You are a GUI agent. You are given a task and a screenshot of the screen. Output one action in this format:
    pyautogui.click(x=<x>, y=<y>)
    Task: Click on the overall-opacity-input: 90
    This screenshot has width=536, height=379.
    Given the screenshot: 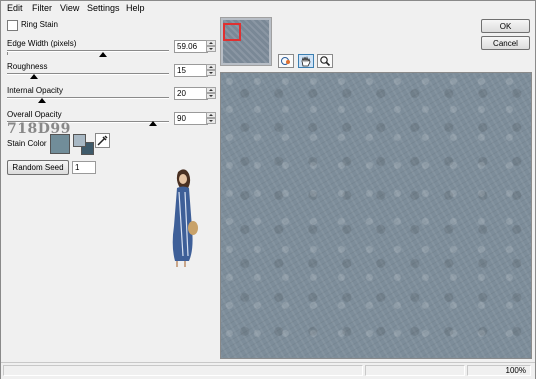 What is the action you would take?
    pyautogui.click(x=191, y=118)
    